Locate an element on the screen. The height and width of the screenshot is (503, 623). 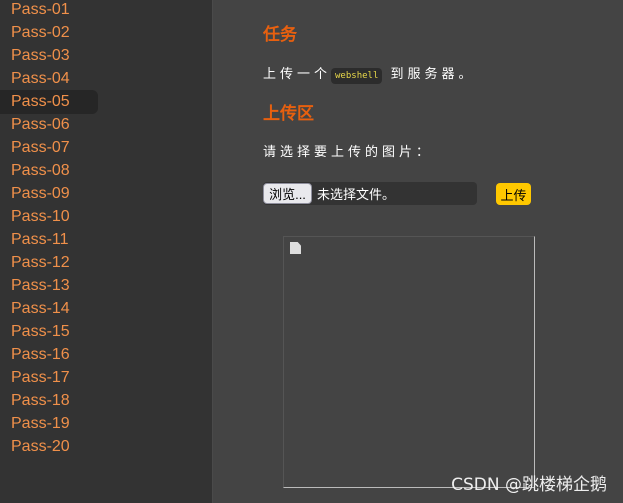
sidebar-item-pass-12: Pass-12 is located at coordinates (49, 263).